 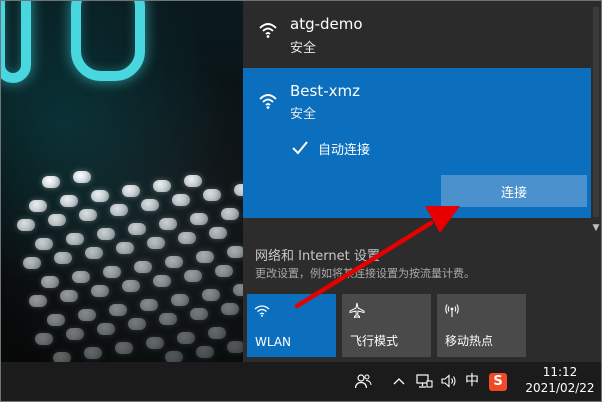 I want to click on volume-icon, so click(x=449, y=381).